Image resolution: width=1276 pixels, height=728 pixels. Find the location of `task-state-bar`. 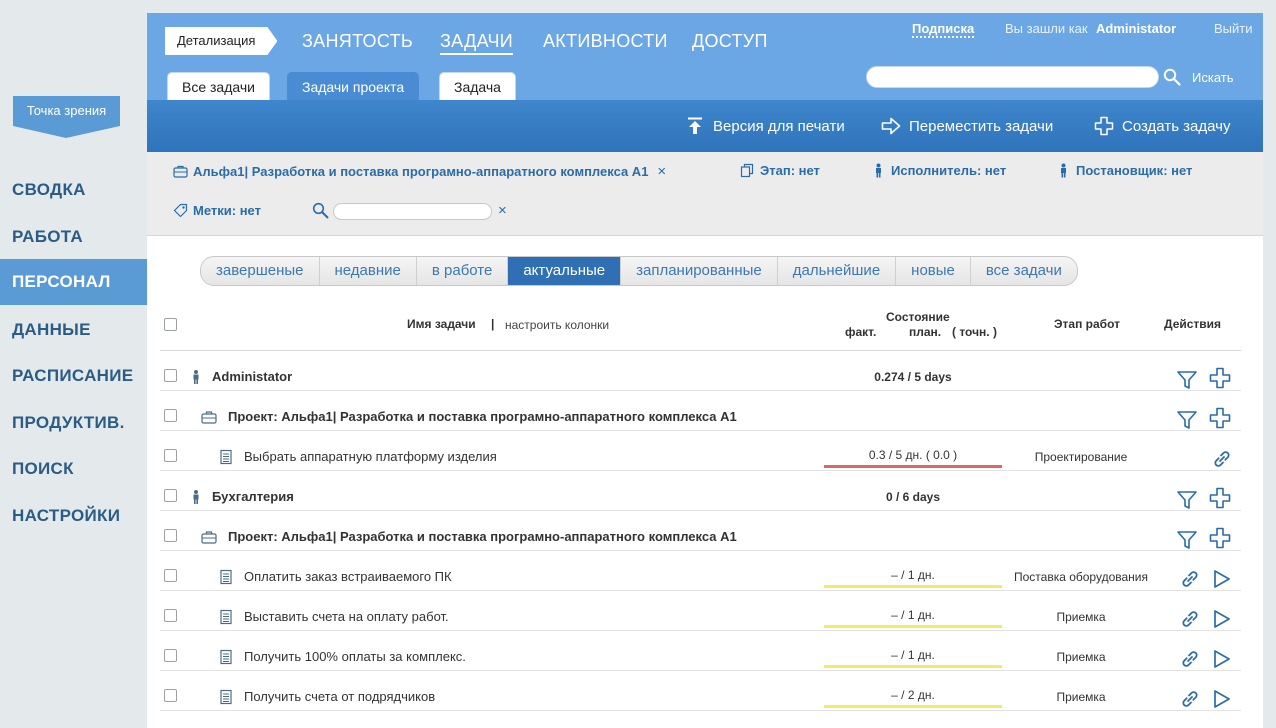

task-state-bar is located at coordinates (913, 666).